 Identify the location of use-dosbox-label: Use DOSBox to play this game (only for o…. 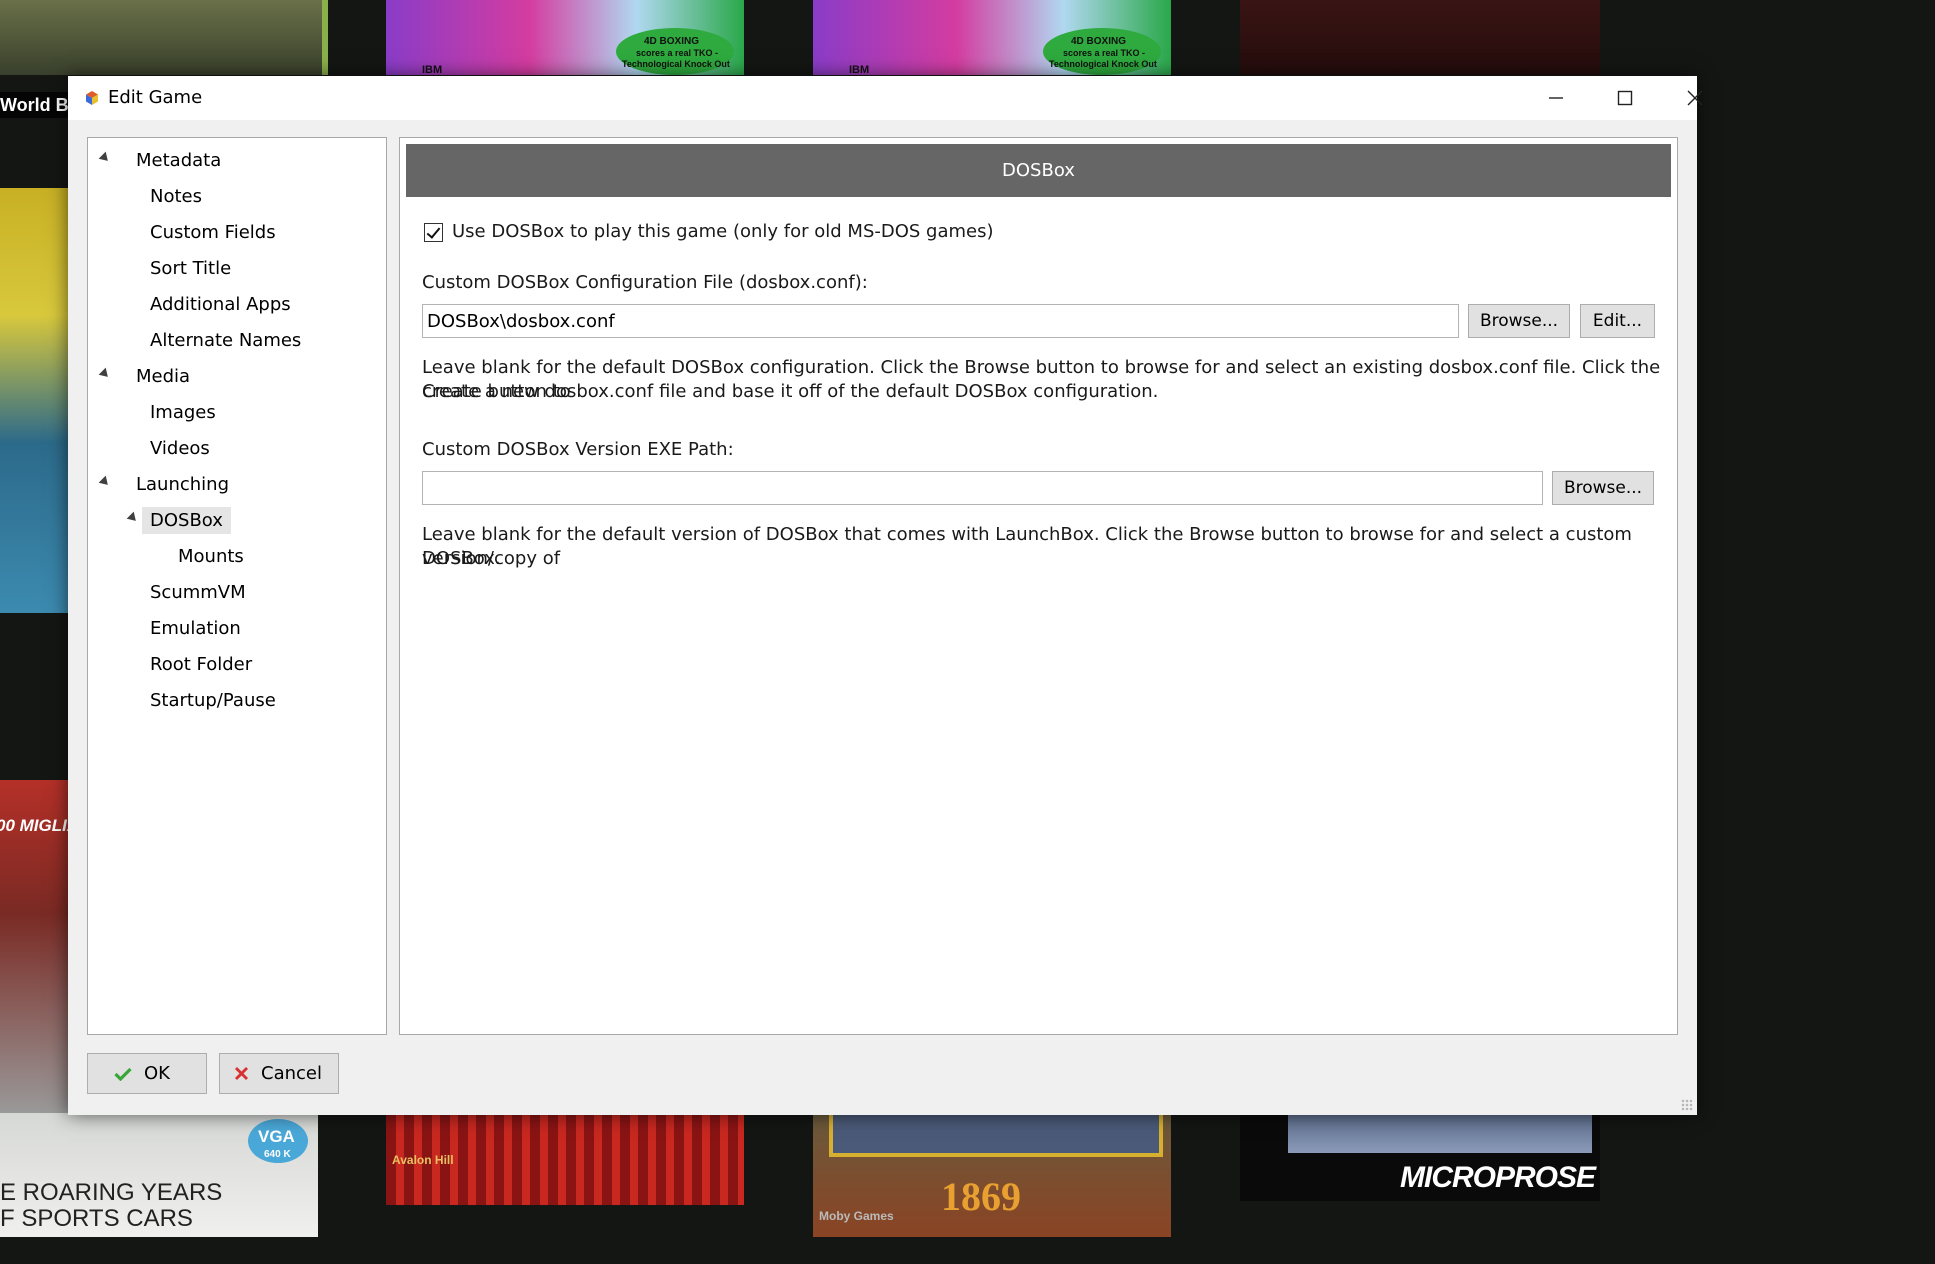
(723, 232).